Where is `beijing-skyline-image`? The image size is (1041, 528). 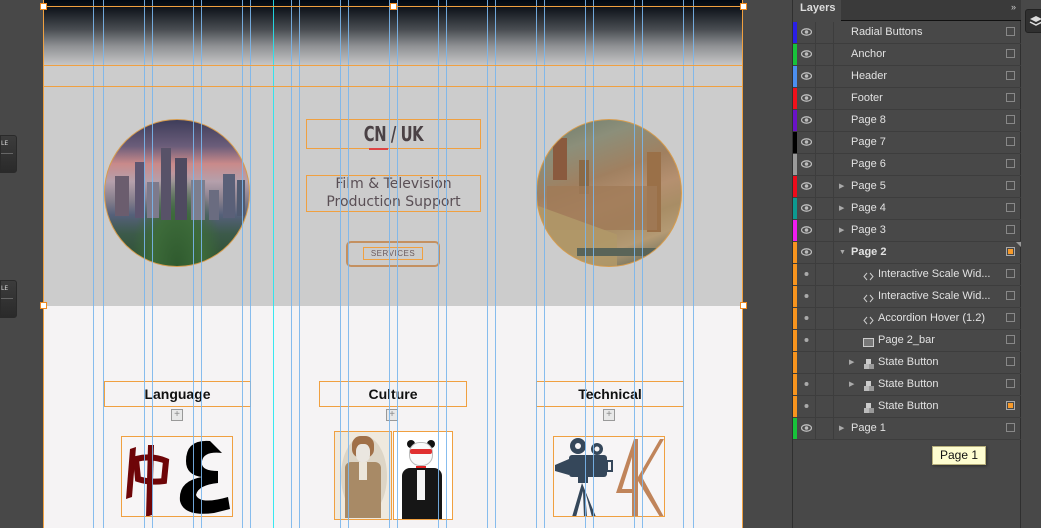
beijing-skyline-image is located at coordinates (177, 193).